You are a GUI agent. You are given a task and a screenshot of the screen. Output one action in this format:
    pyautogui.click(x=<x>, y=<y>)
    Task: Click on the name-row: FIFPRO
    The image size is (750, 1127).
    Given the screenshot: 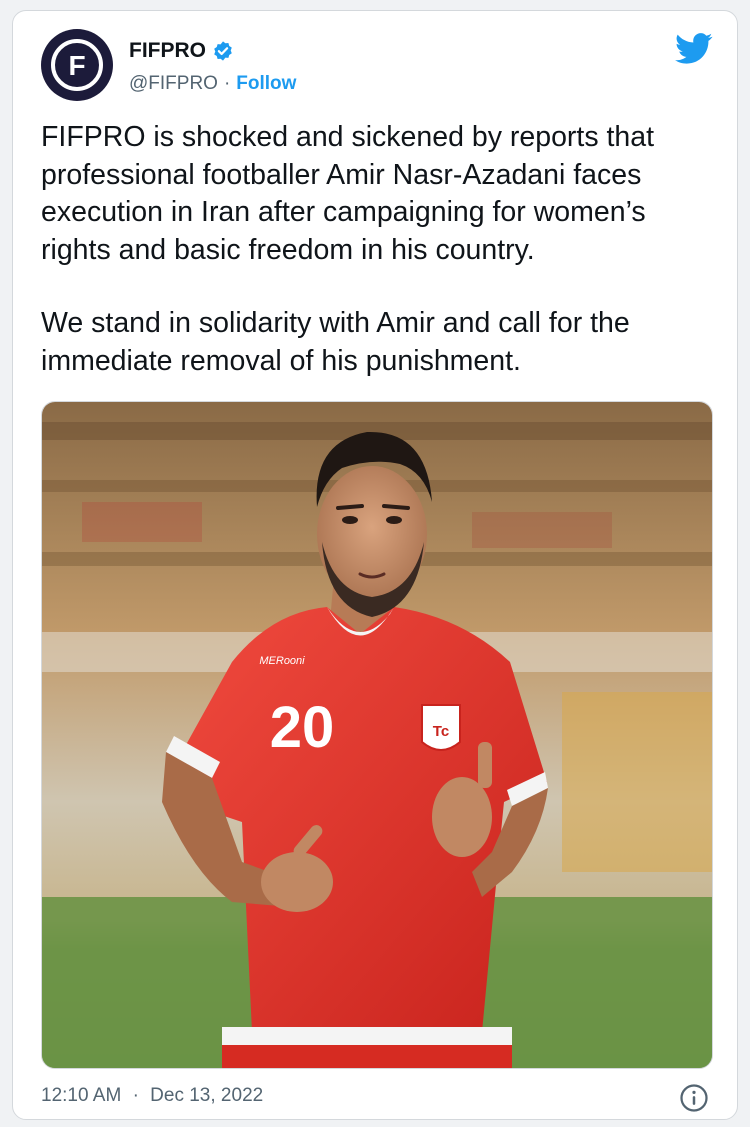 What is the action you would take?
    pyautogui.click(x=181, y=51)
    